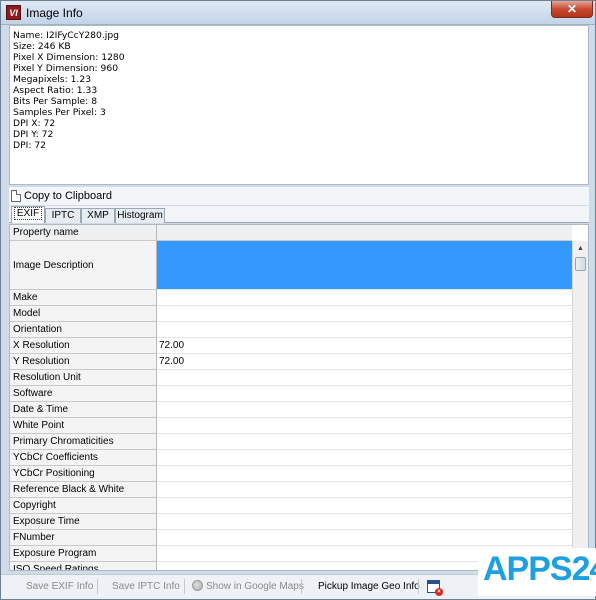 This screenshot has height=600, width=596. I want to click on tab-exif-label: EXIF, so click(28, 213).